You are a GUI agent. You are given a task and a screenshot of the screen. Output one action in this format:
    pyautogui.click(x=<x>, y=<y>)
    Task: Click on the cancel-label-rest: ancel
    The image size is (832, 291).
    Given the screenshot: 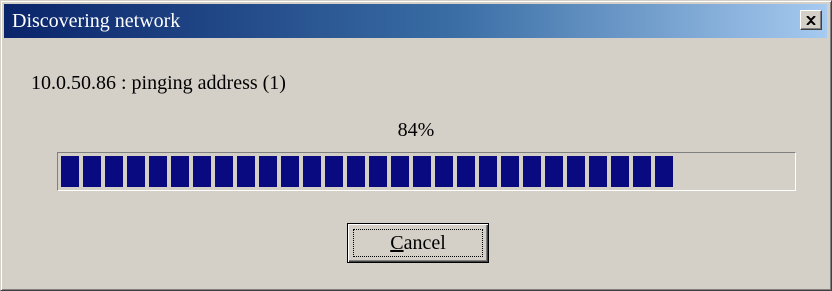 What is the action you would take?
    pyautogui.click(x=424, y=242)
    